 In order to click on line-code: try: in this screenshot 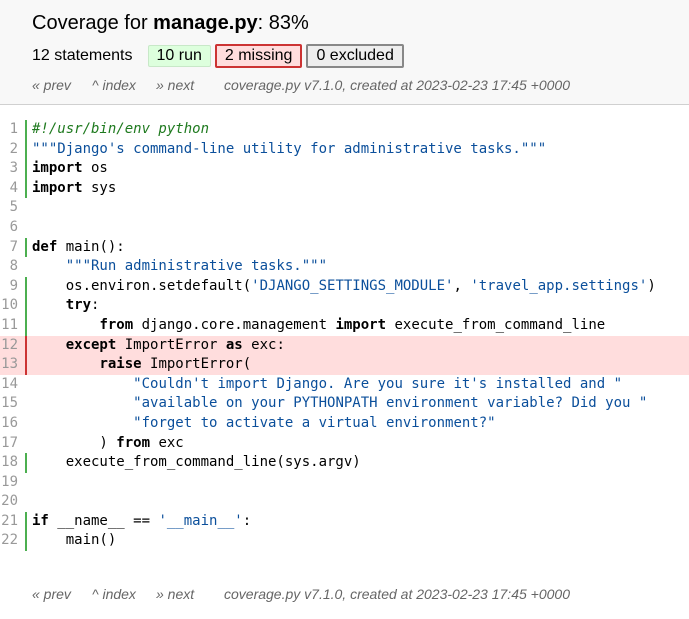, I will do `click(66, 306)`.